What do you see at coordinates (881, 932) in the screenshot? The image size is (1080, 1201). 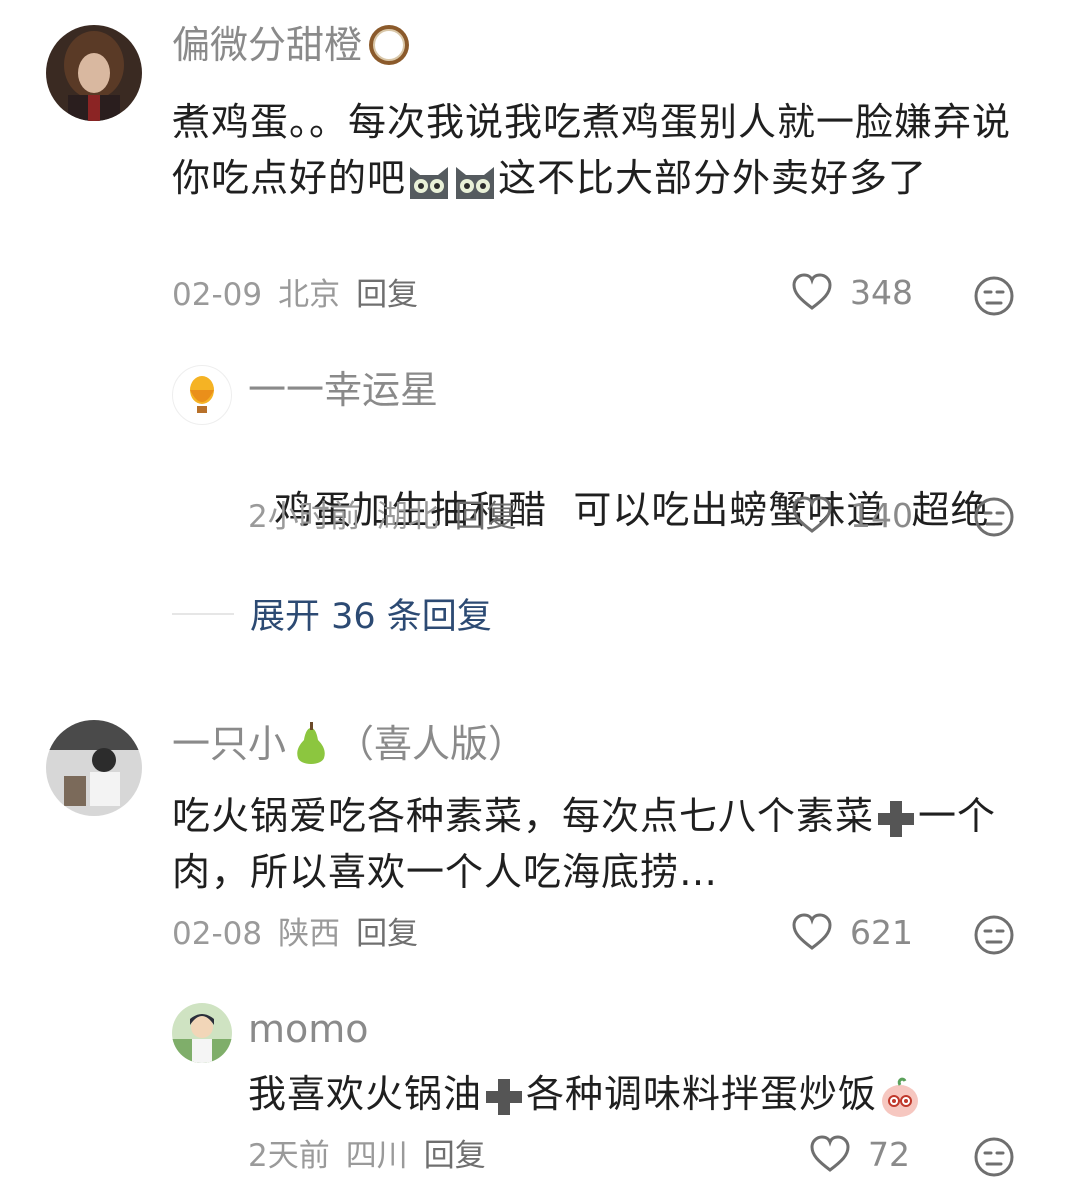 I see `like-count: 621` at bounding box center [881, 932].